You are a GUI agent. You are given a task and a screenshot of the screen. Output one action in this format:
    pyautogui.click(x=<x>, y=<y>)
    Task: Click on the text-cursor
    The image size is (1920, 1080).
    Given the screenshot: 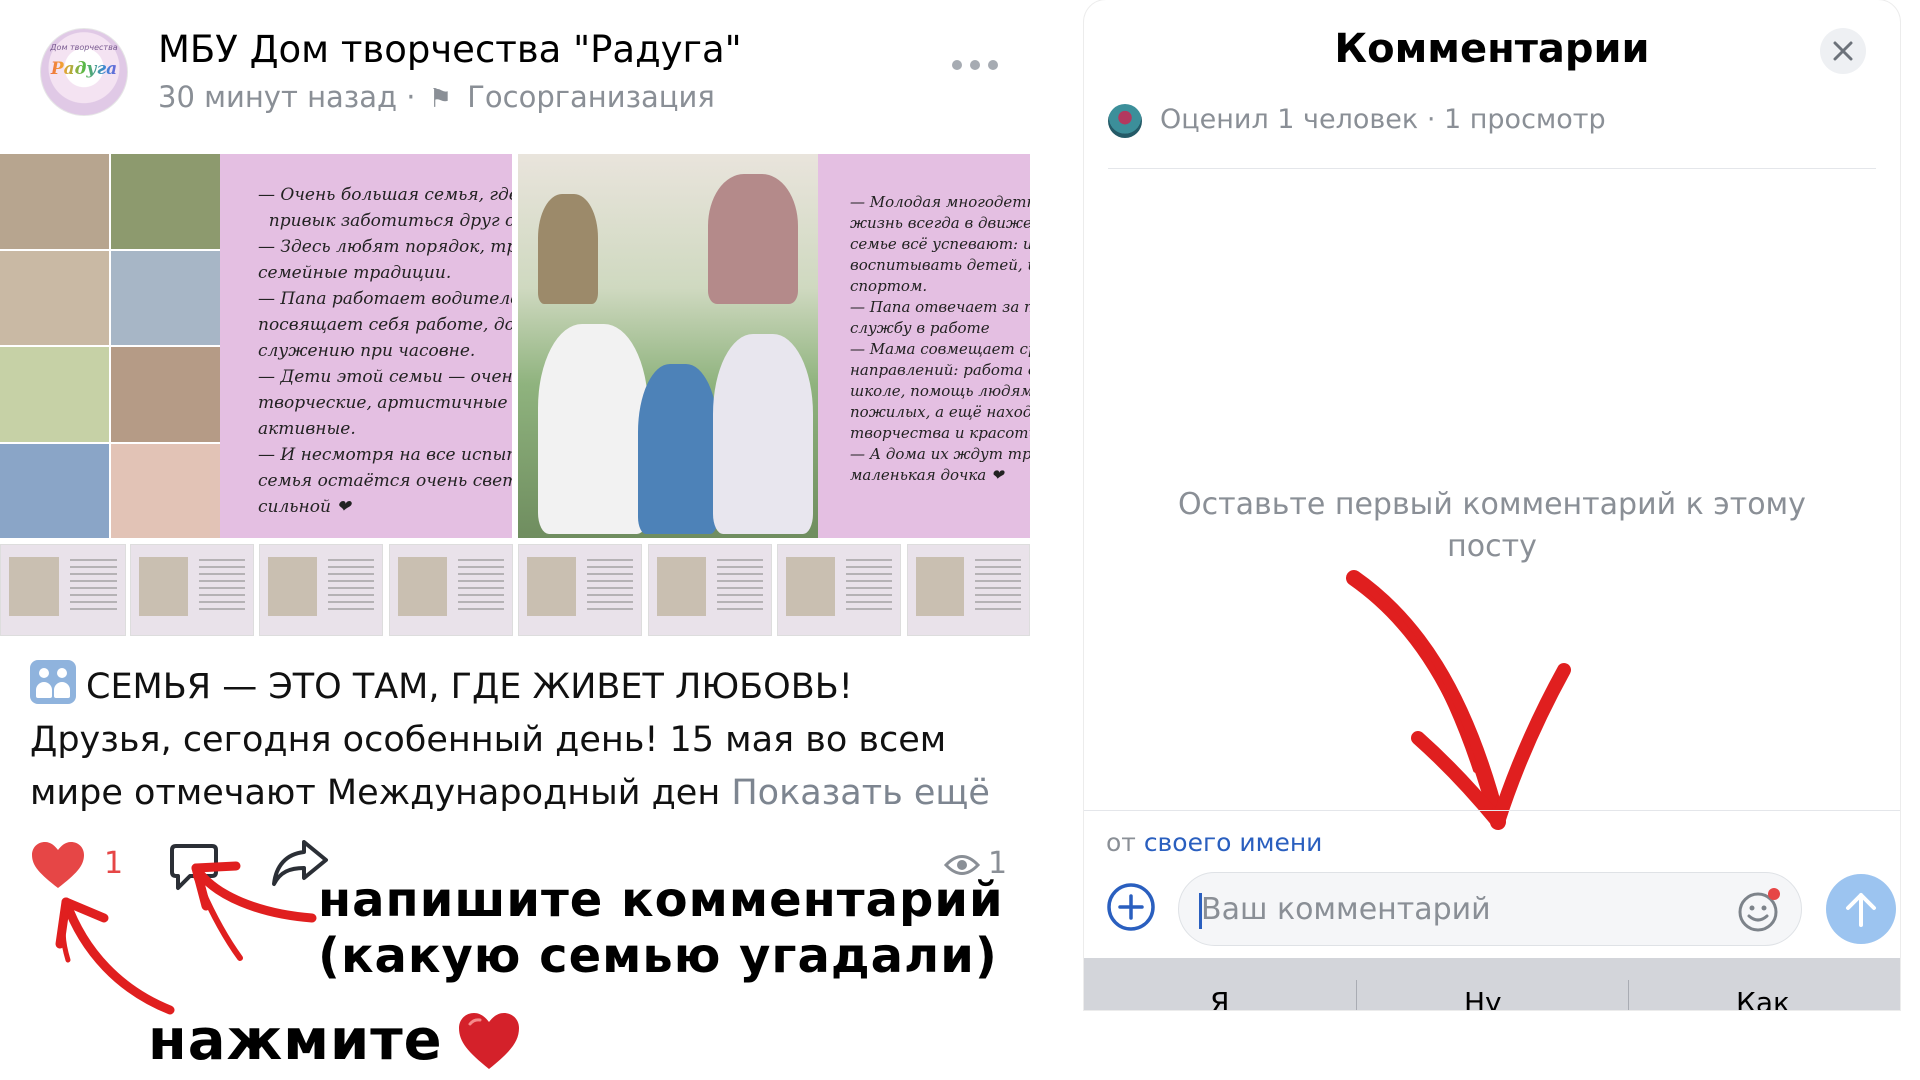 What is the action you would take?
    pyautogui.click(x=1200, y=911)
    